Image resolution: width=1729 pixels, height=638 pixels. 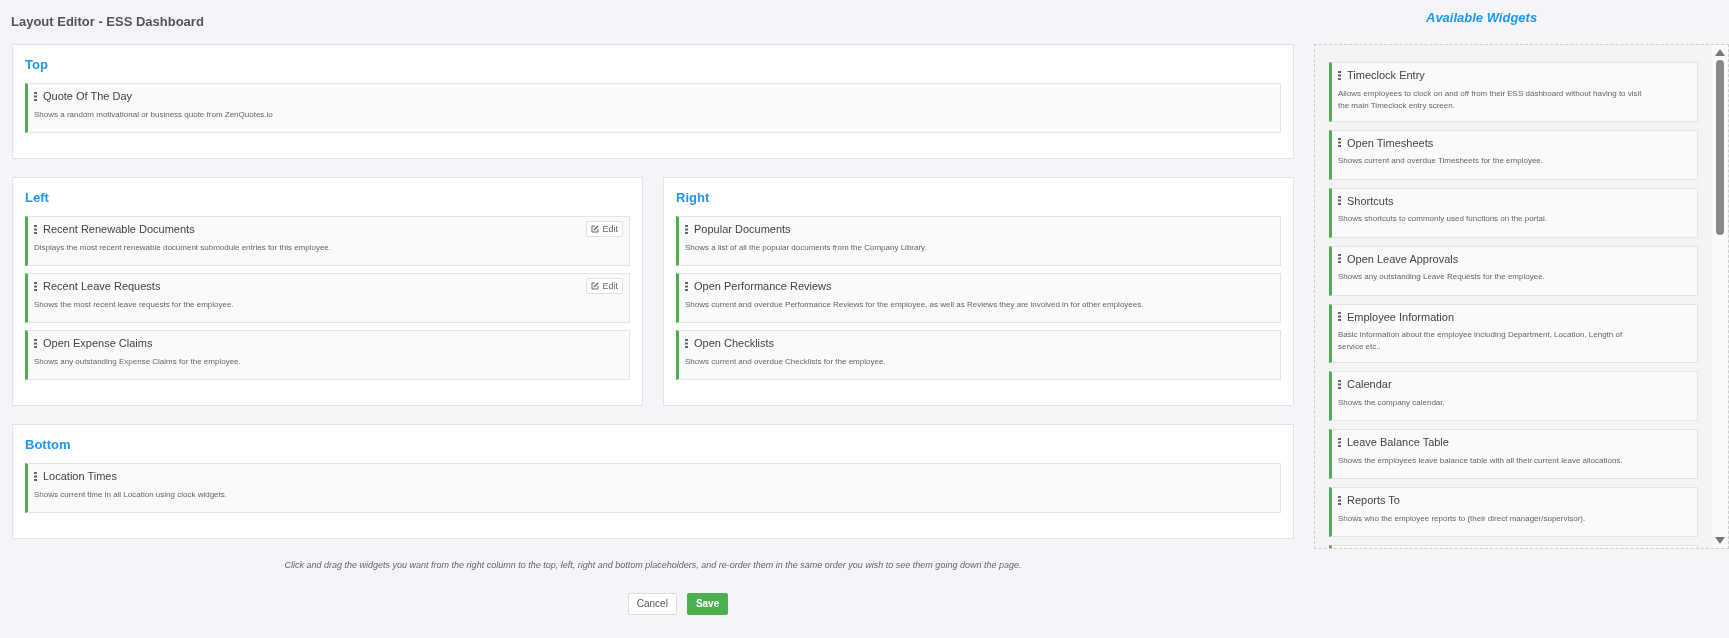 I want to click on widget-title: Reports To, so click(x=1373, y=500).